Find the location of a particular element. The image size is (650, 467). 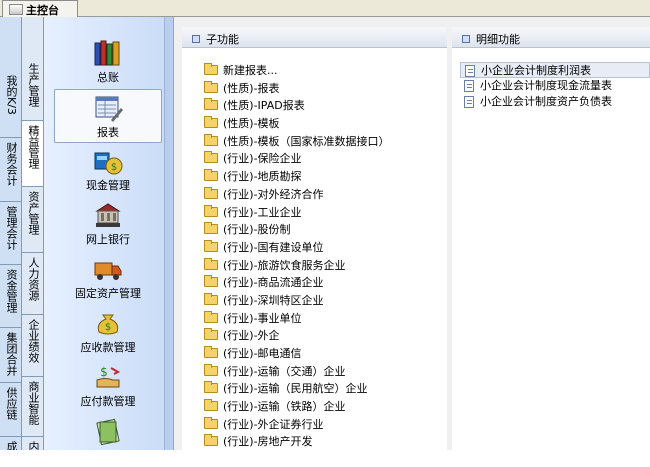

sub-function-header: 子功能 is located at coordinates (314, 37).